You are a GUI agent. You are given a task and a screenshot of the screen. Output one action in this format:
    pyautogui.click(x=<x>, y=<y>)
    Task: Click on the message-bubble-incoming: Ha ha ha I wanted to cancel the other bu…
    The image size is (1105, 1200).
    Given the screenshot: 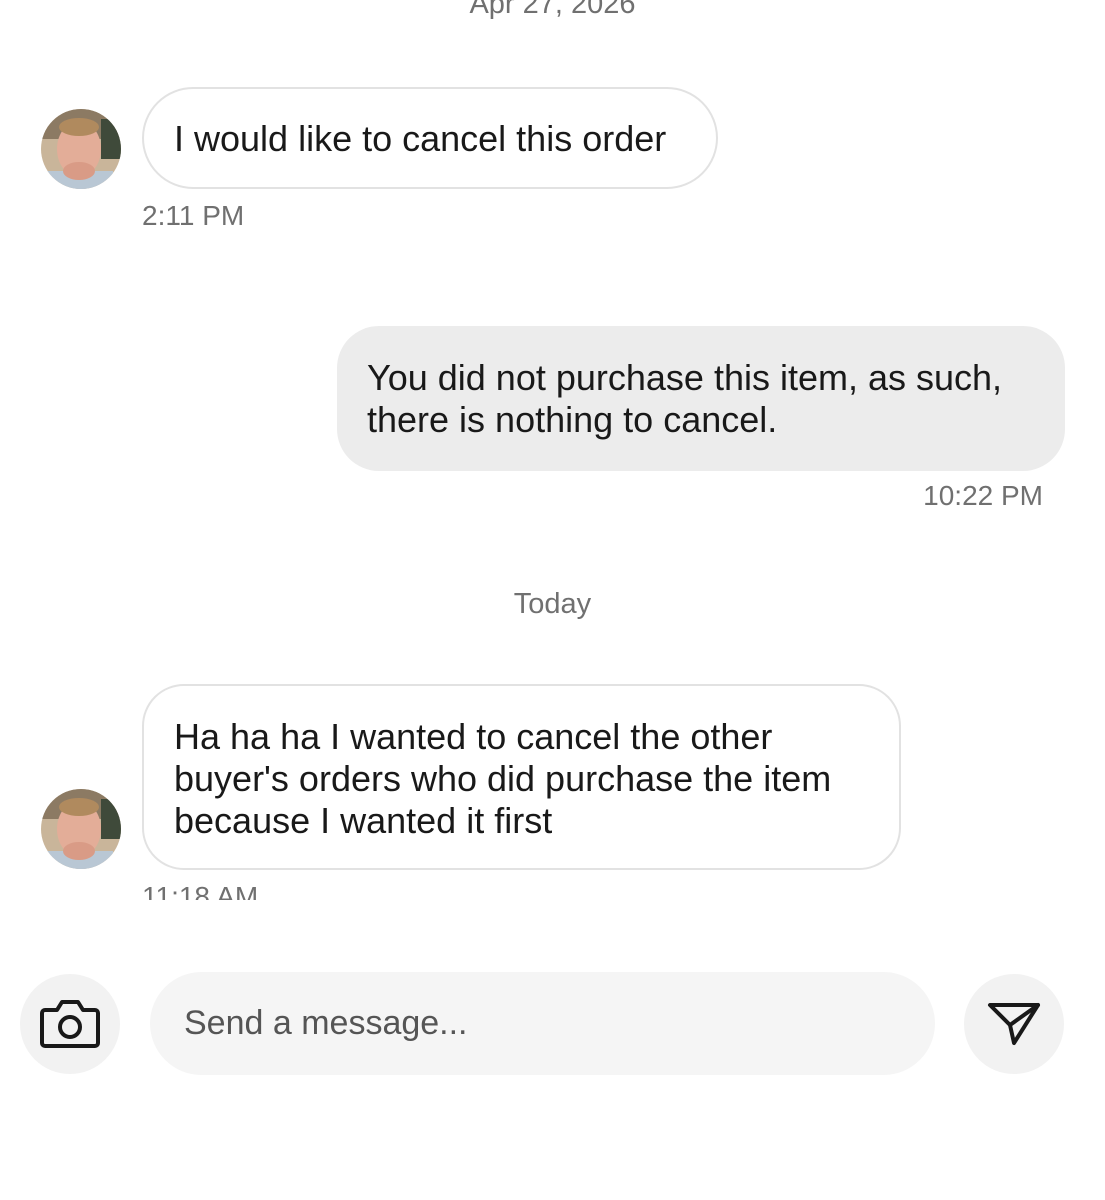 What is the action you would take?
    pyautogui.click(x=521, y=777)
    